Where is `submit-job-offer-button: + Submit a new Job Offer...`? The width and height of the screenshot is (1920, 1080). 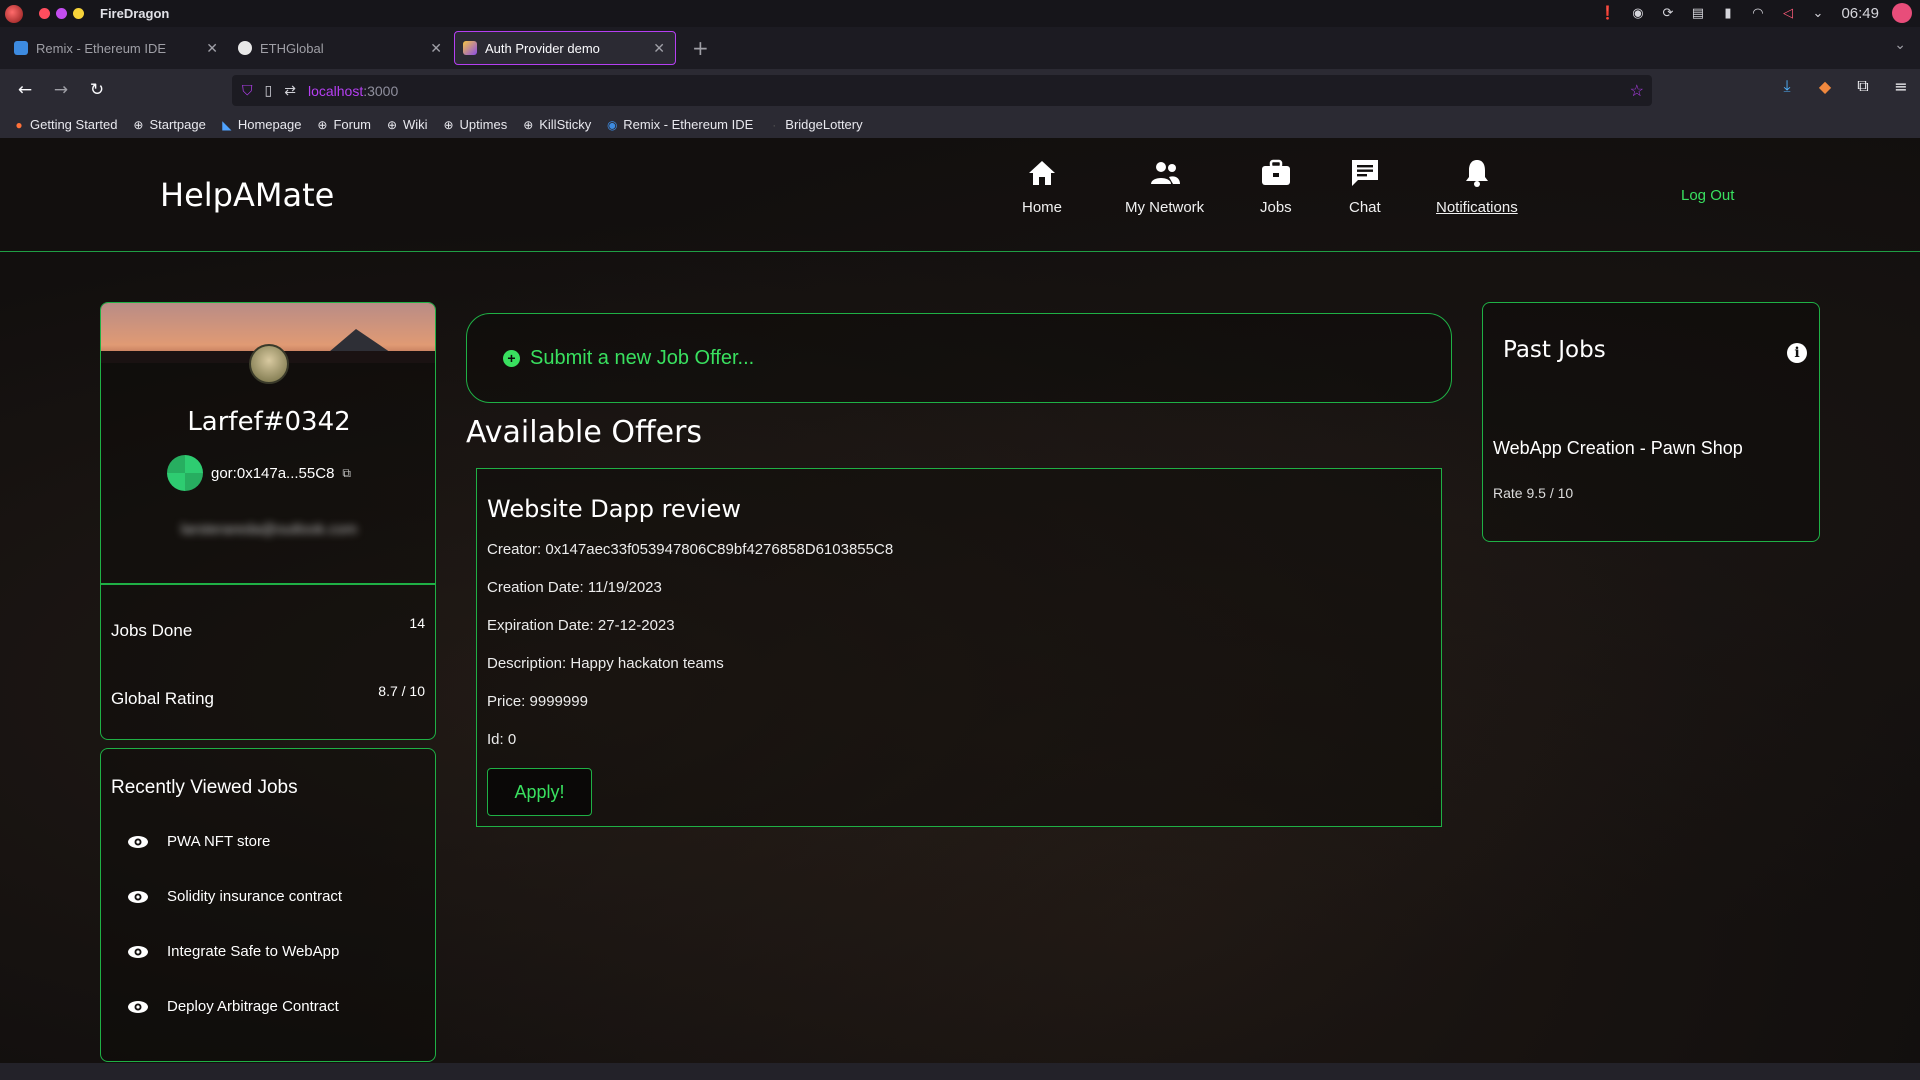
submit-job-offer-button: + Submit a new Job Offer... is located at coordinates (959, 358).